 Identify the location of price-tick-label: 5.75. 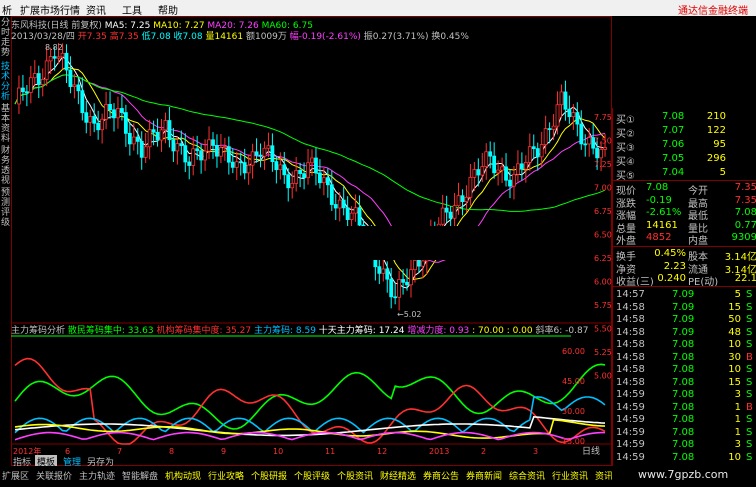
(603, 305).